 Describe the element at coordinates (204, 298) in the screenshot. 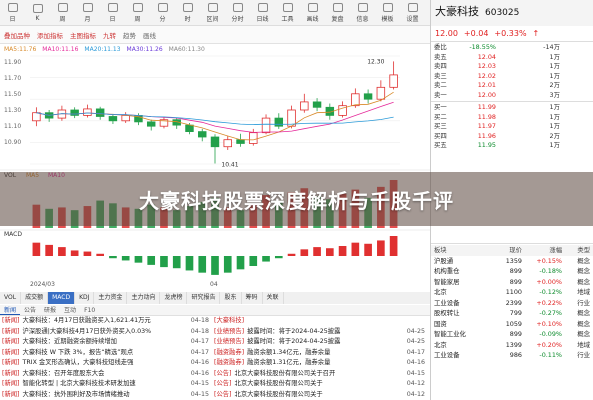

I see `indicator-tab: 研究报告` at that location.